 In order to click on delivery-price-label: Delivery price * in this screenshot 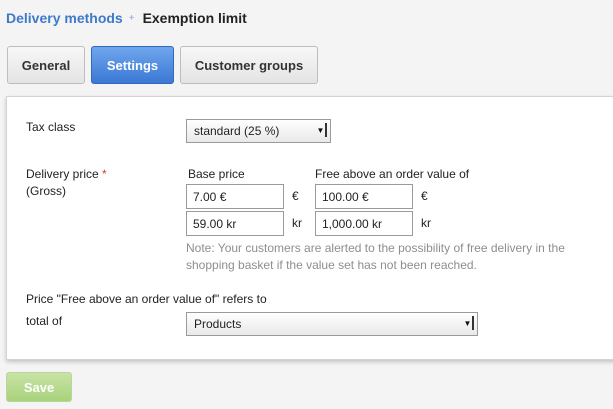, I will do `click(66, 174)`.